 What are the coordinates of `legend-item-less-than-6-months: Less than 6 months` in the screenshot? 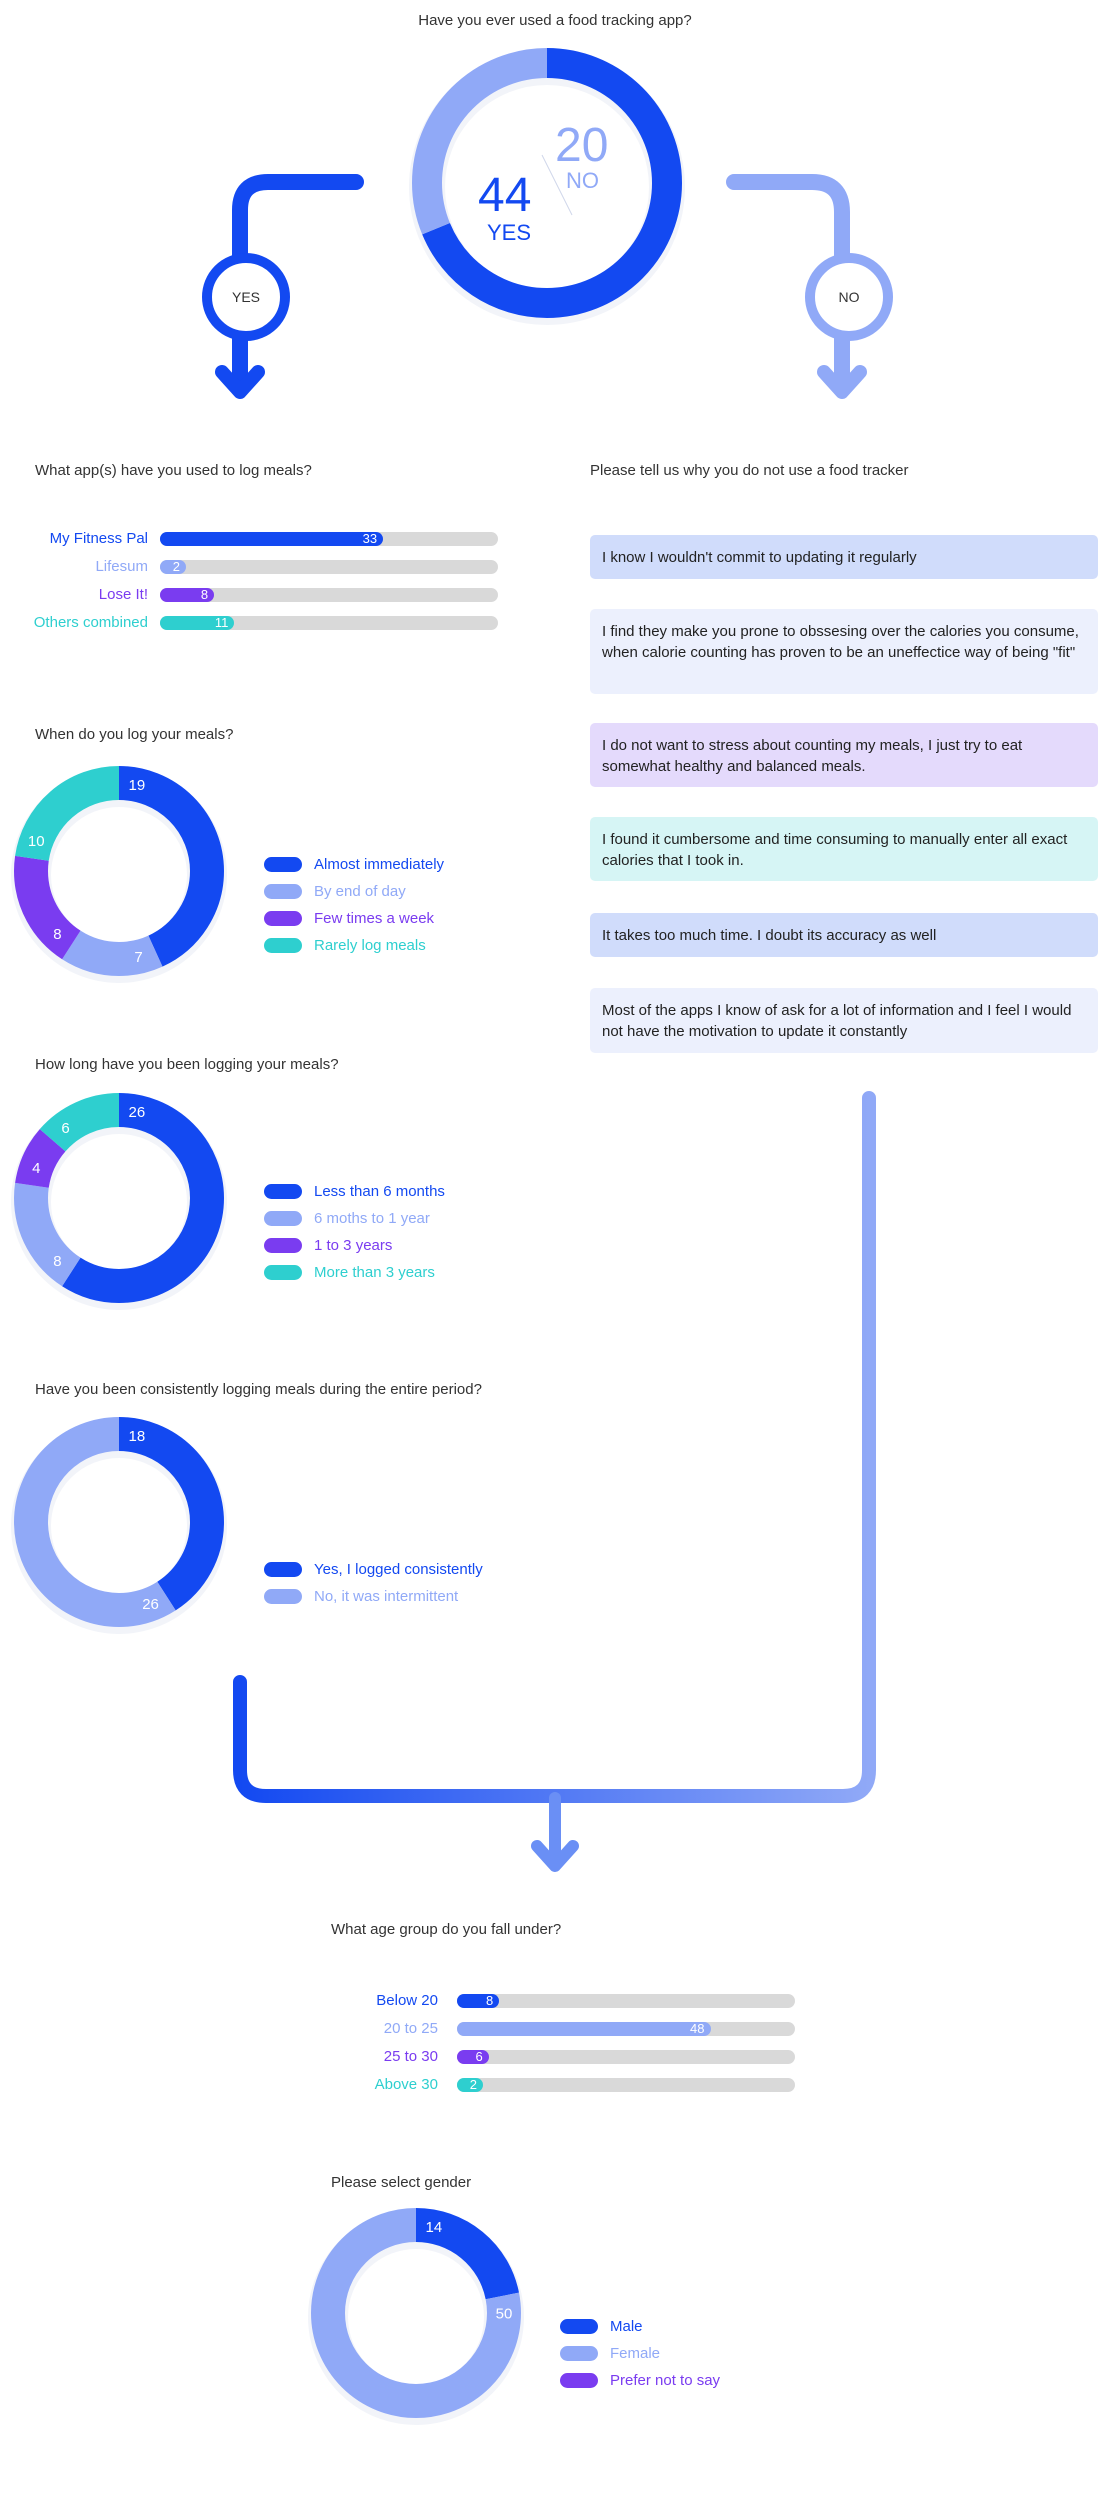 It's located at (354, 1191).